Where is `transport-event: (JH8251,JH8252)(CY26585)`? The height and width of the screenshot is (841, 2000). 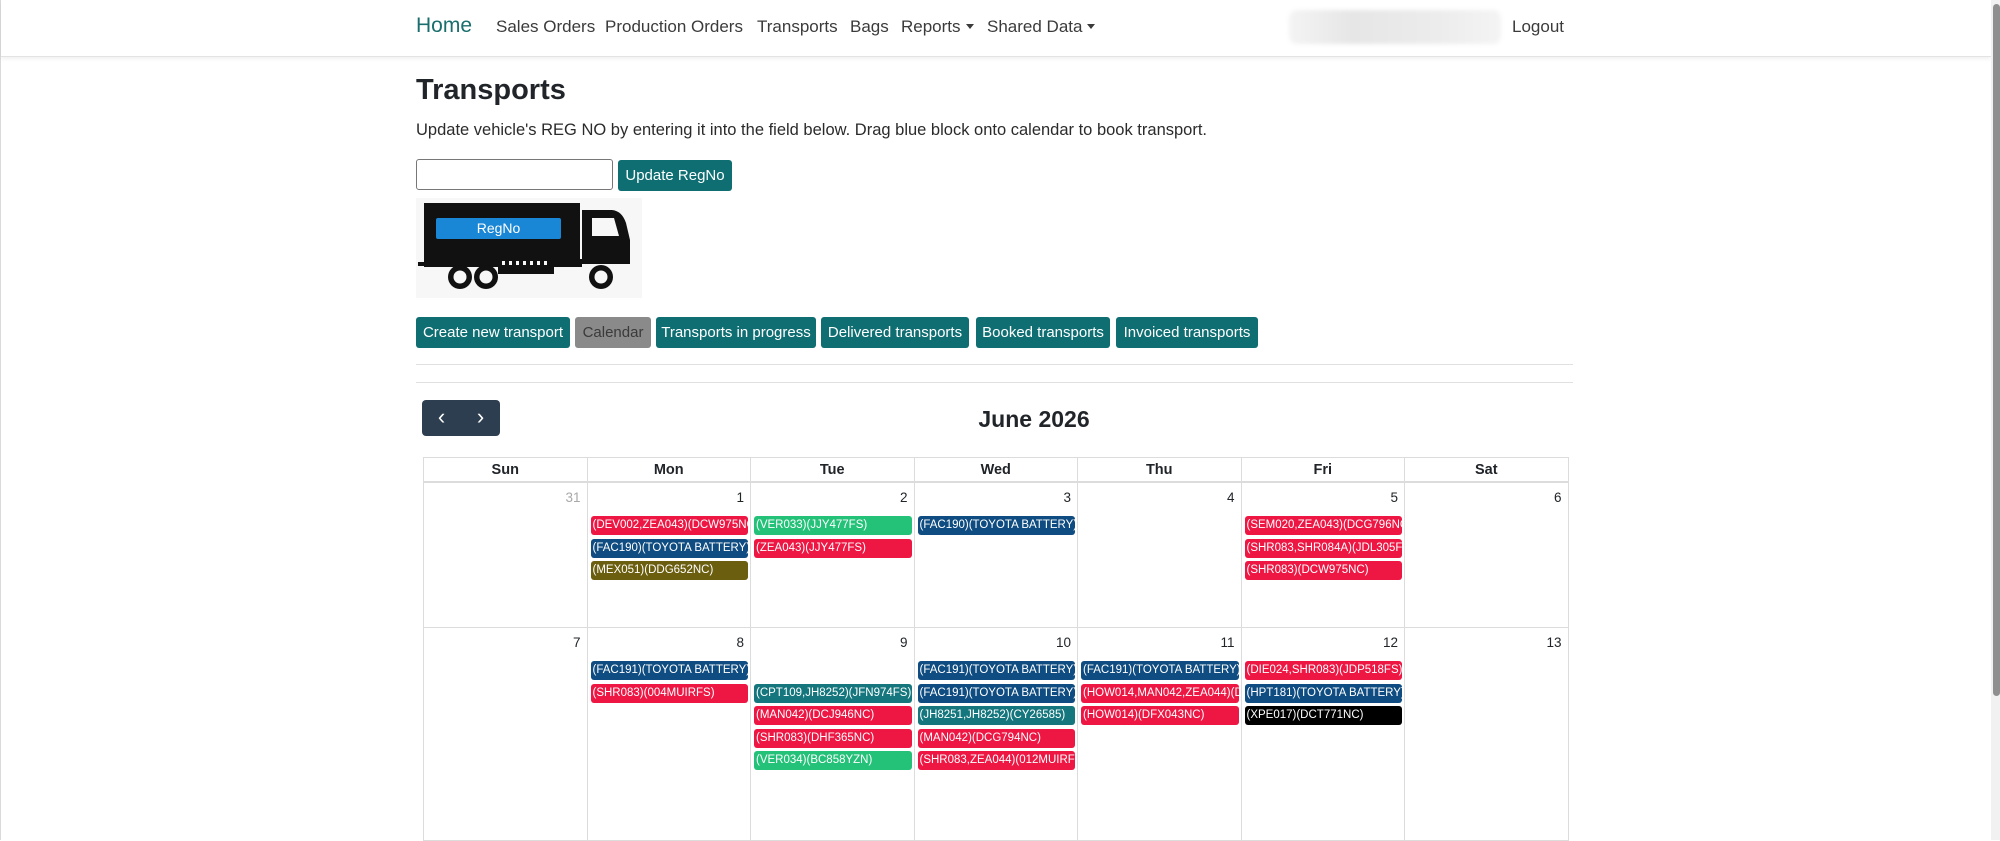
transport-event: (JH8251,JH8252)(CY26585) is located at coordinates (996, 715).